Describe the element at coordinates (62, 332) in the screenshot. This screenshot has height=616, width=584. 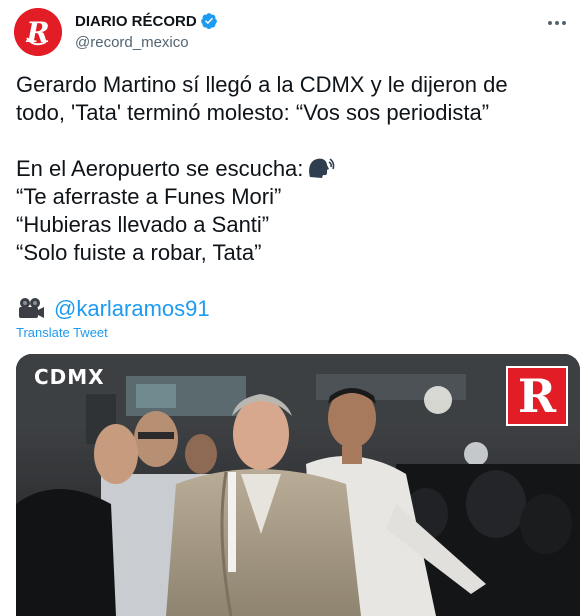
I see `translate-tweet-link: Translate Tweet` at that location.